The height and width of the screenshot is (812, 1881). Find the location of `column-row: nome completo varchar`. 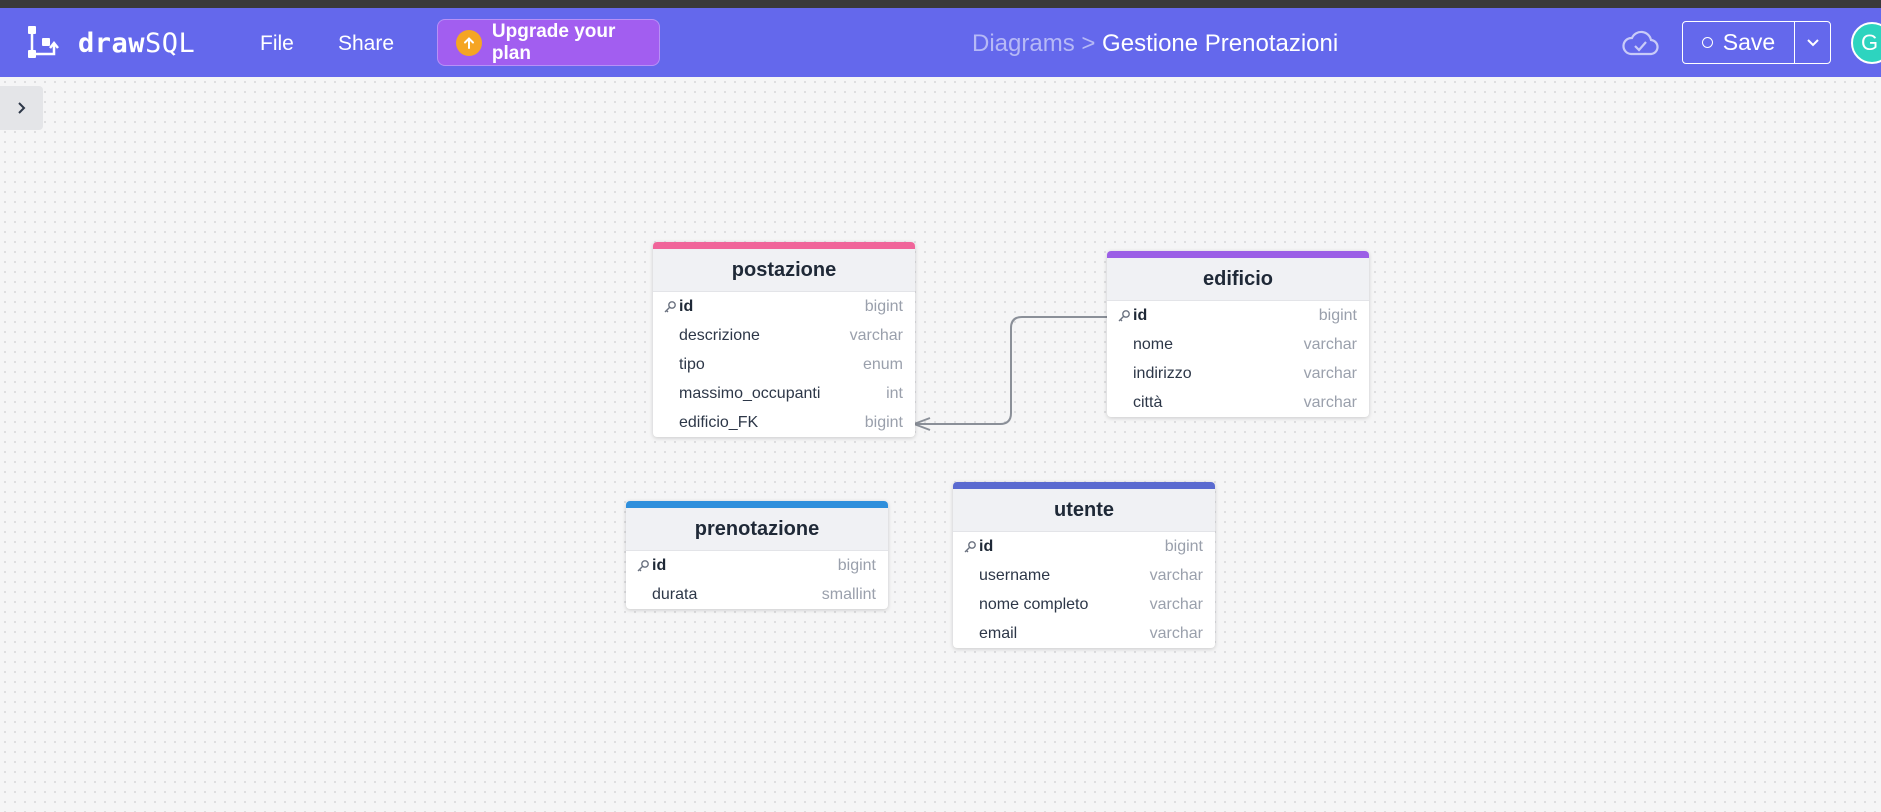

column-row: nome completo varchar is located at coordinates (1084, 604).